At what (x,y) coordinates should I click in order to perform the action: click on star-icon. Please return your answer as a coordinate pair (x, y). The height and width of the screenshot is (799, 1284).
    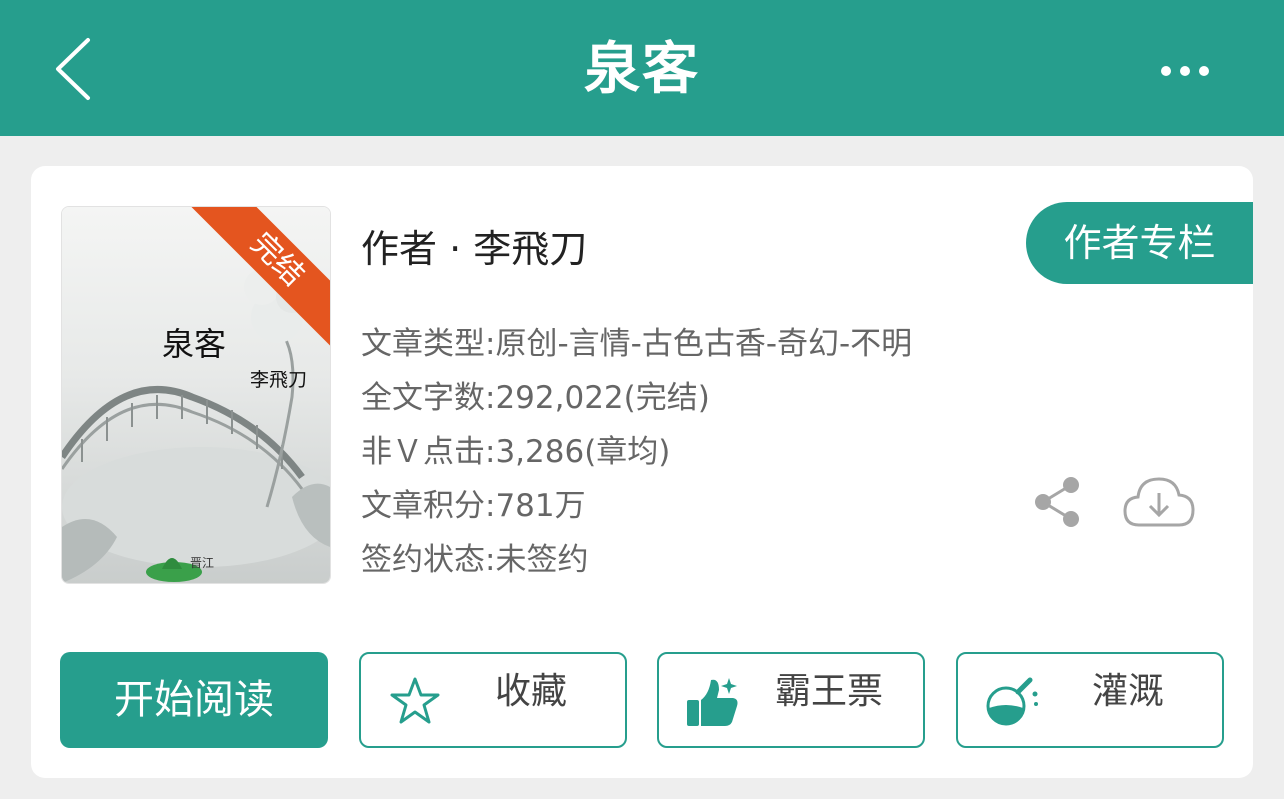
    Looking at the image, I should click on (415, 700).